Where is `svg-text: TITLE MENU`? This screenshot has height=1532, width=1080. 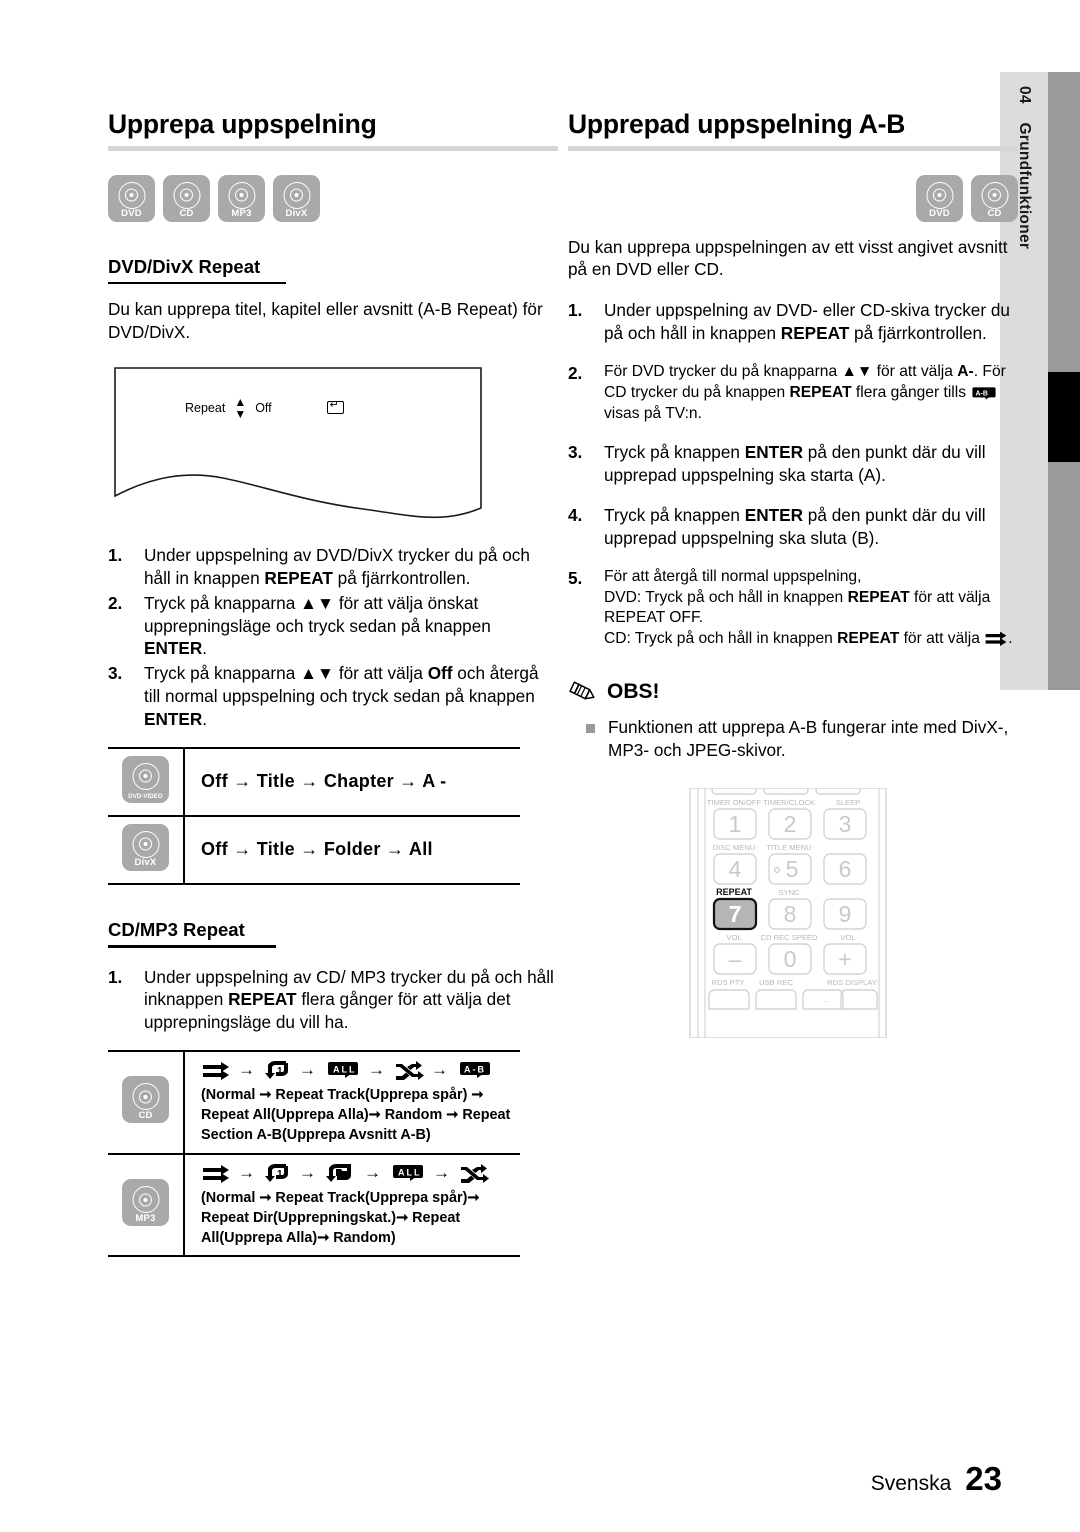
svg-text: TITLE MENU is located at coordinates (788, 847).